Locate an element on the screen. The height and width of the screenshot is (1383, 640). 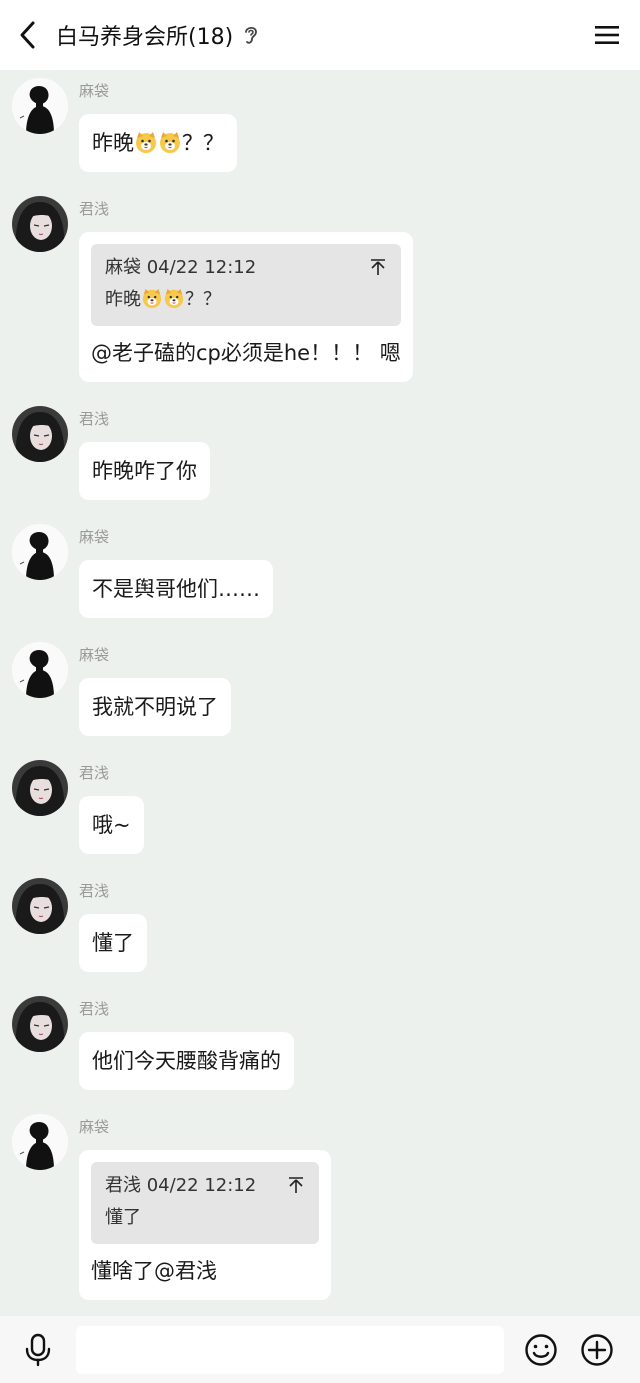
plus-circle-icon is located at coordinates (597, 1350).